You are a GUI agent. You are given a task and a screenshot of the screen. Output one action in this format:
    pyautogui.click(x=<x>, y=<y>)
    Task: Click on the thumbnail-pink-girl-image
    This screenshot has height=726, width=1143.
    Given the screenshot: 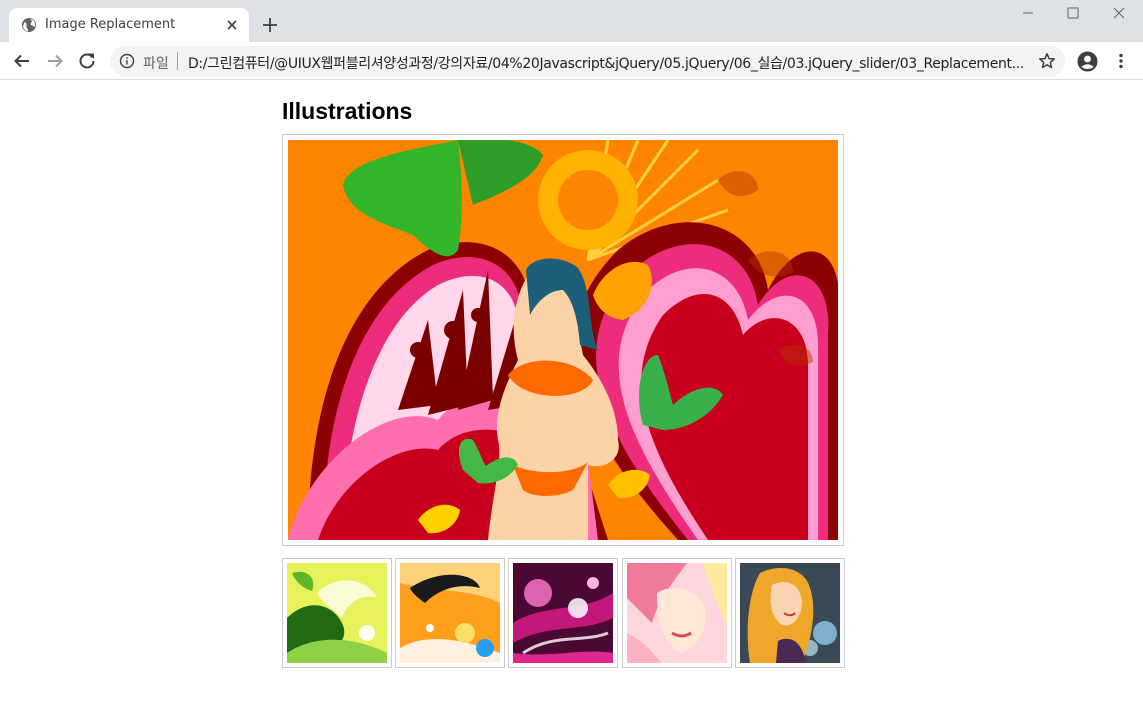 What is the action you would take?
    pyautogui.click(x=677, y=613)
    